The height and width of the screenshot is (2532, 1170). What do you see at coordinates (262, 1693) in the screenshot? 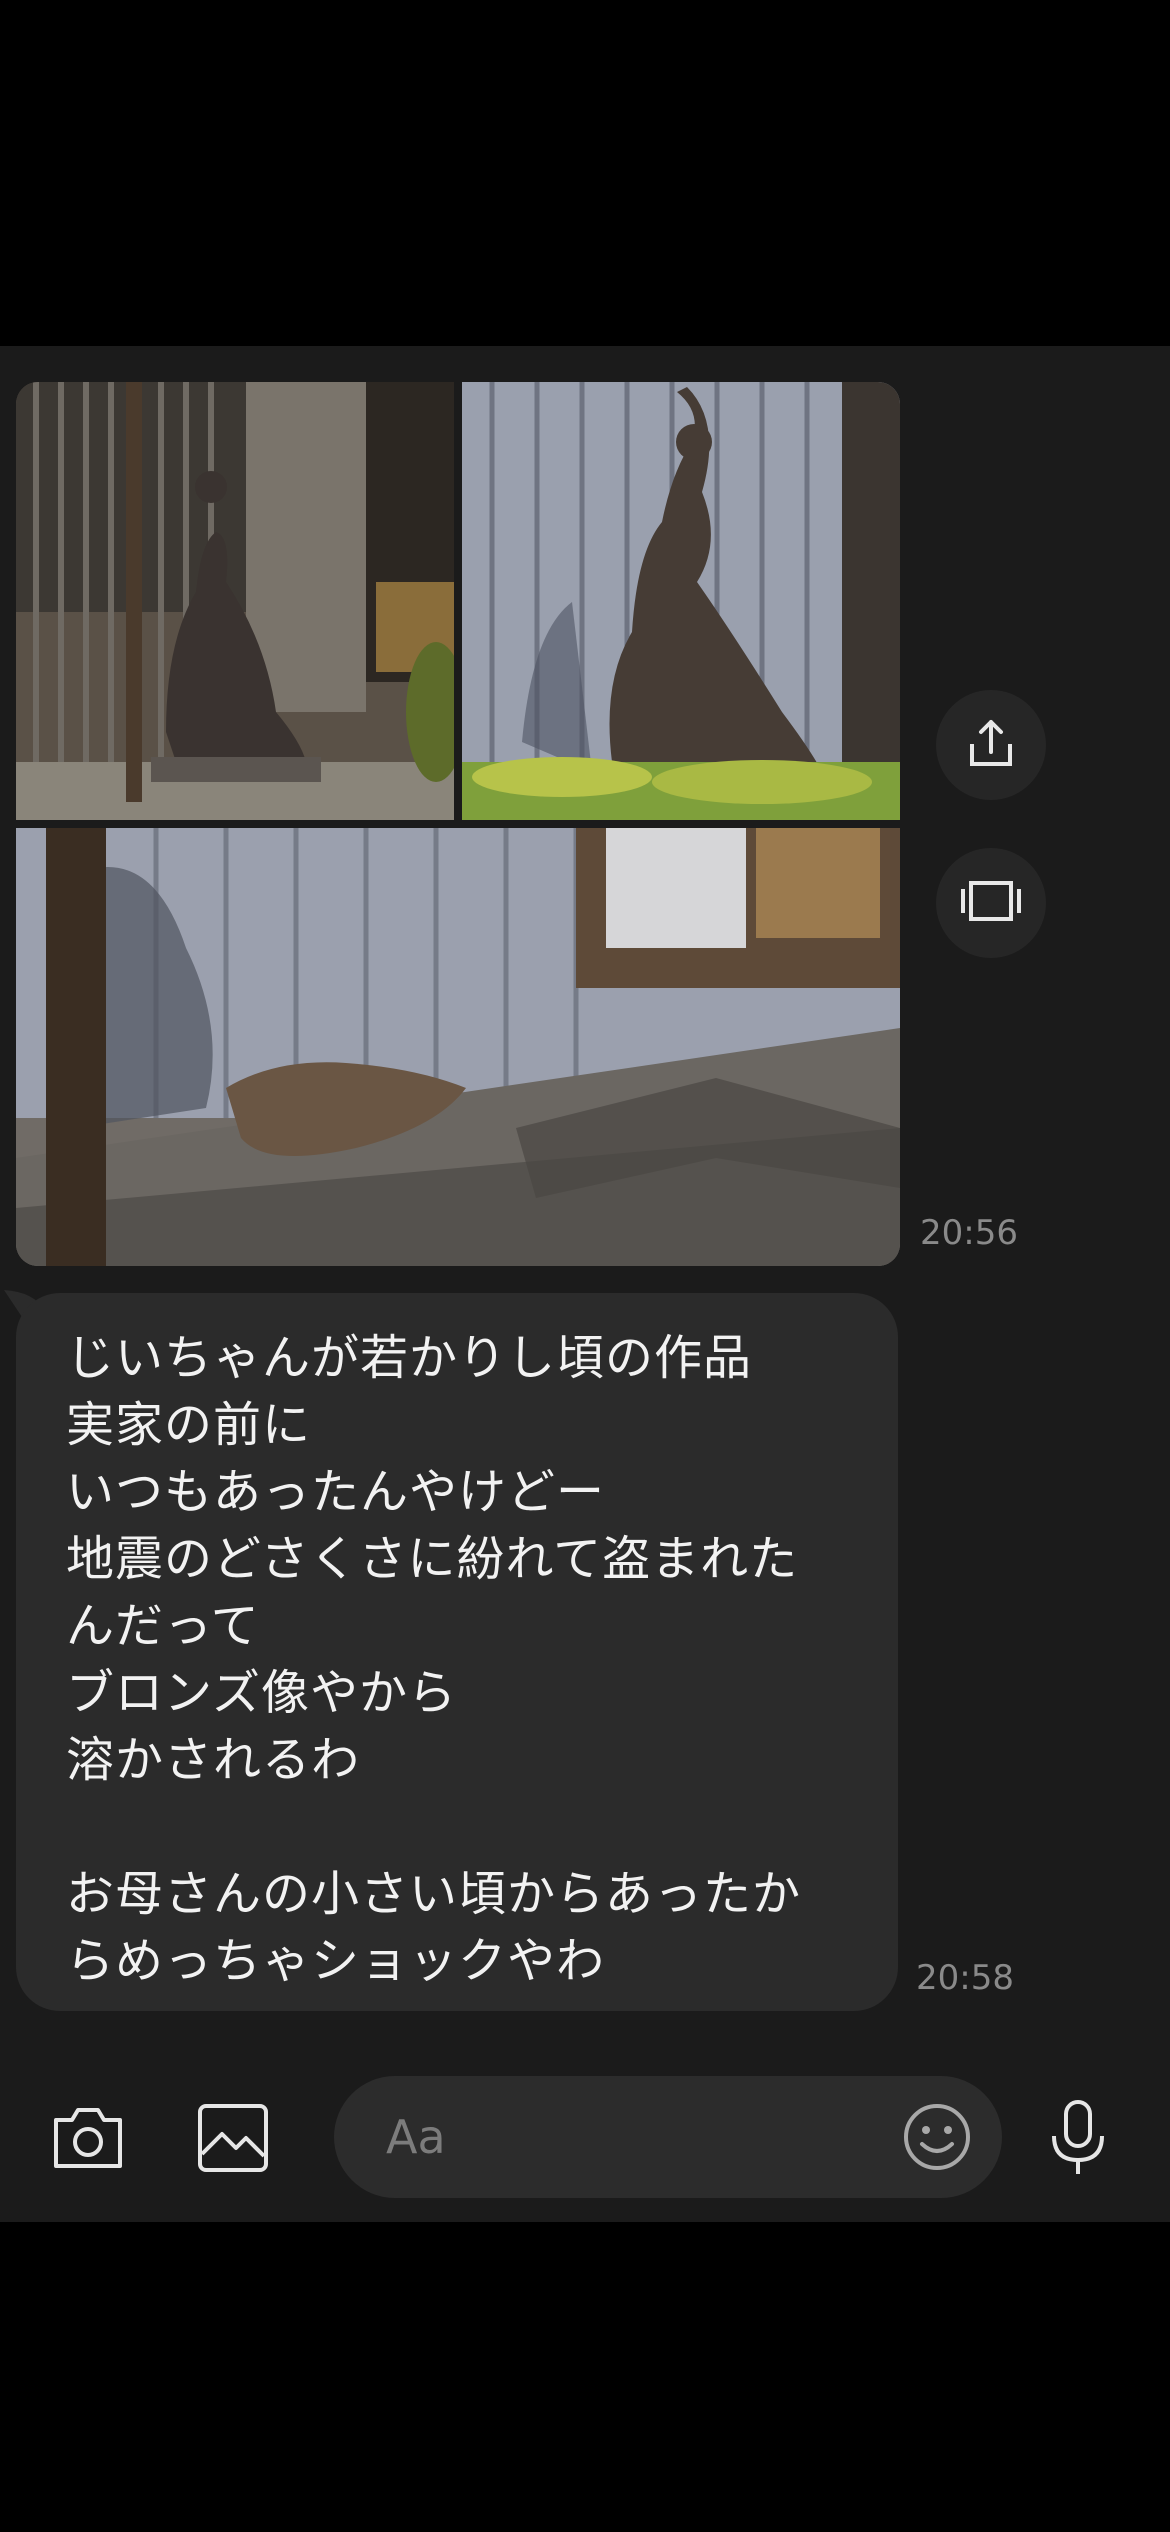
I see `message-line: ブロンズ像やから` at bounding box center [262, 1693].